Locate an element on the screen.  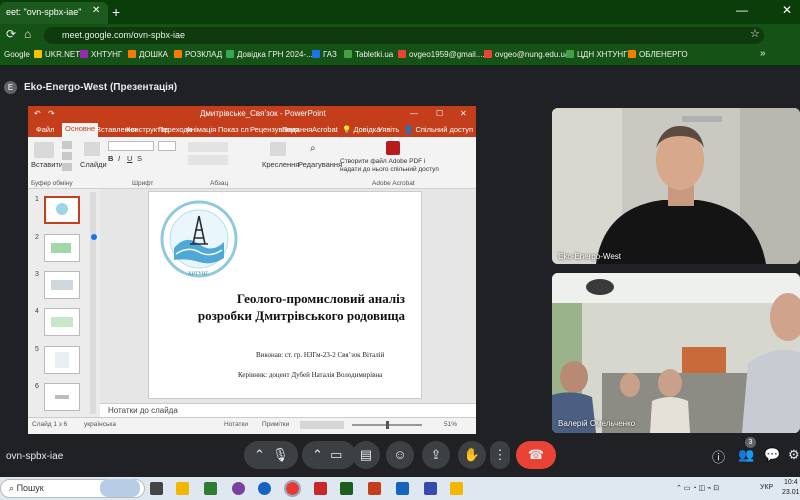
comments-toggle: Примітки is located at coordinates (275, 424).